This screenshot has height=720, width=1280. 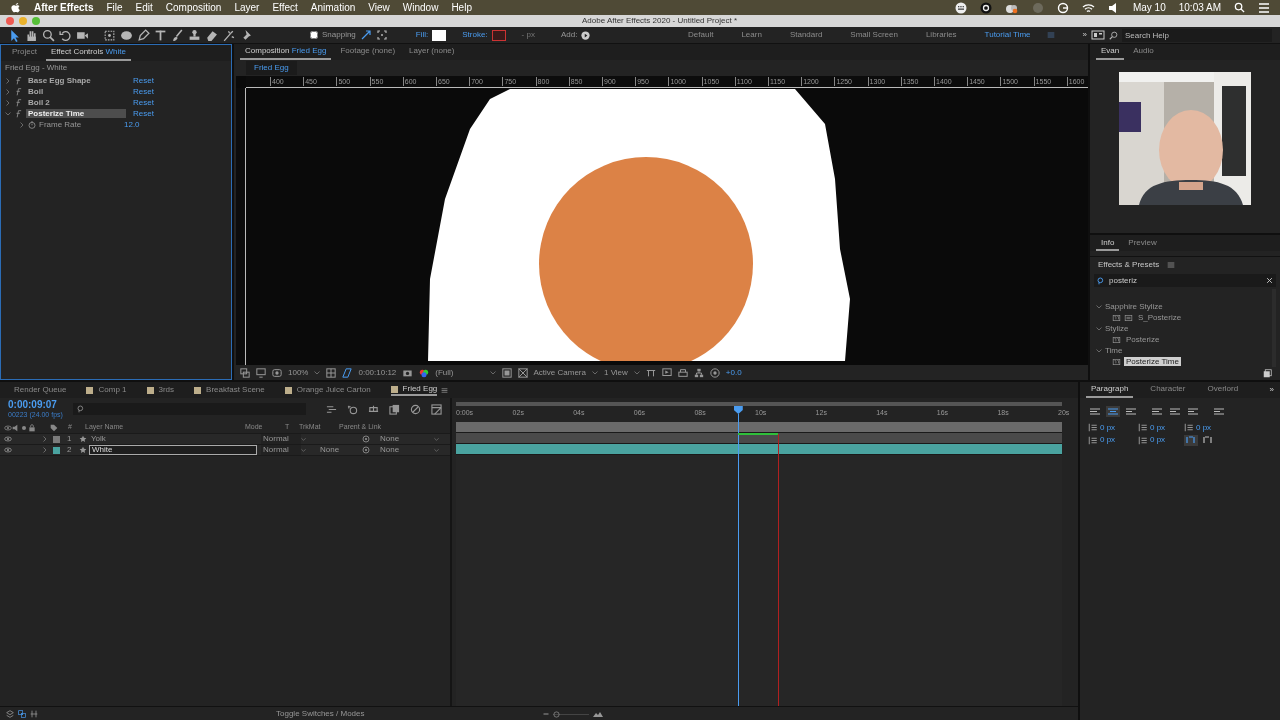 What do you see at coordinates (48, 35) in the screenshot?
I see `zoom-icon` at bounding box center [48, 35].